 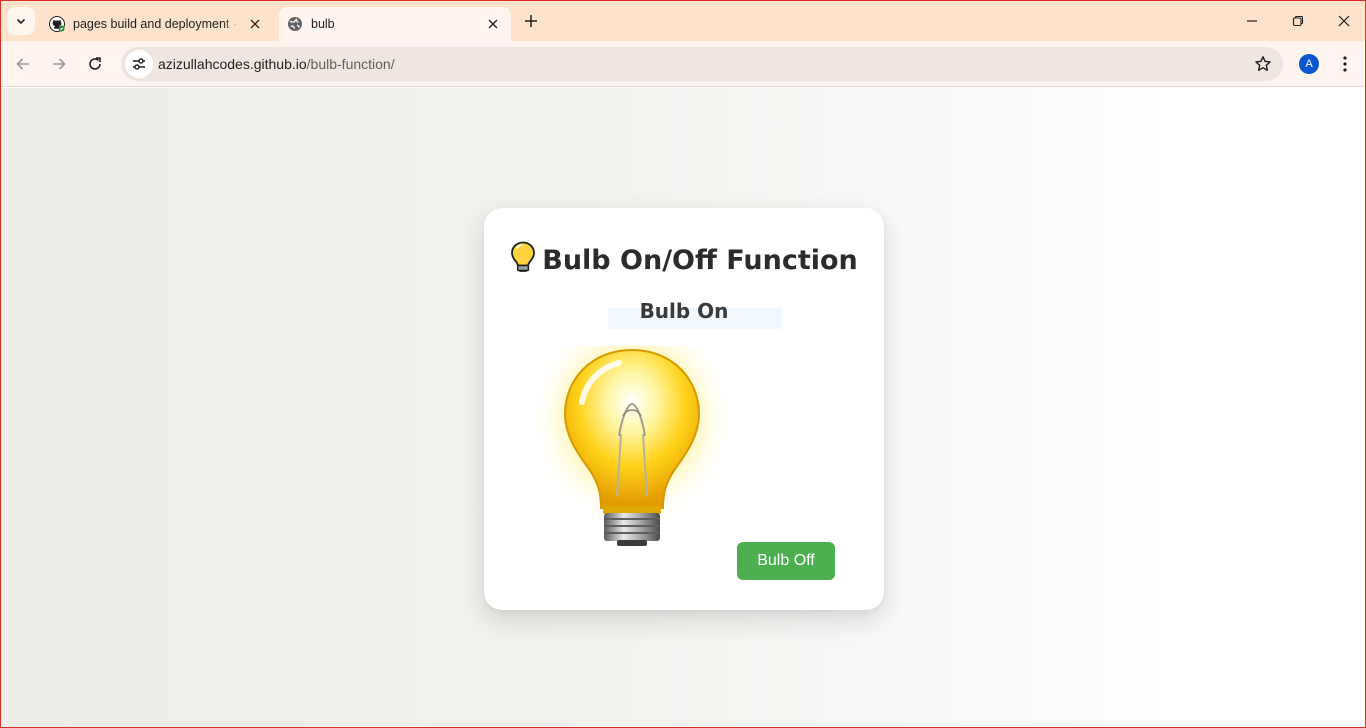 I want to click on arrow-right-icon, so click(x=59, y=64).